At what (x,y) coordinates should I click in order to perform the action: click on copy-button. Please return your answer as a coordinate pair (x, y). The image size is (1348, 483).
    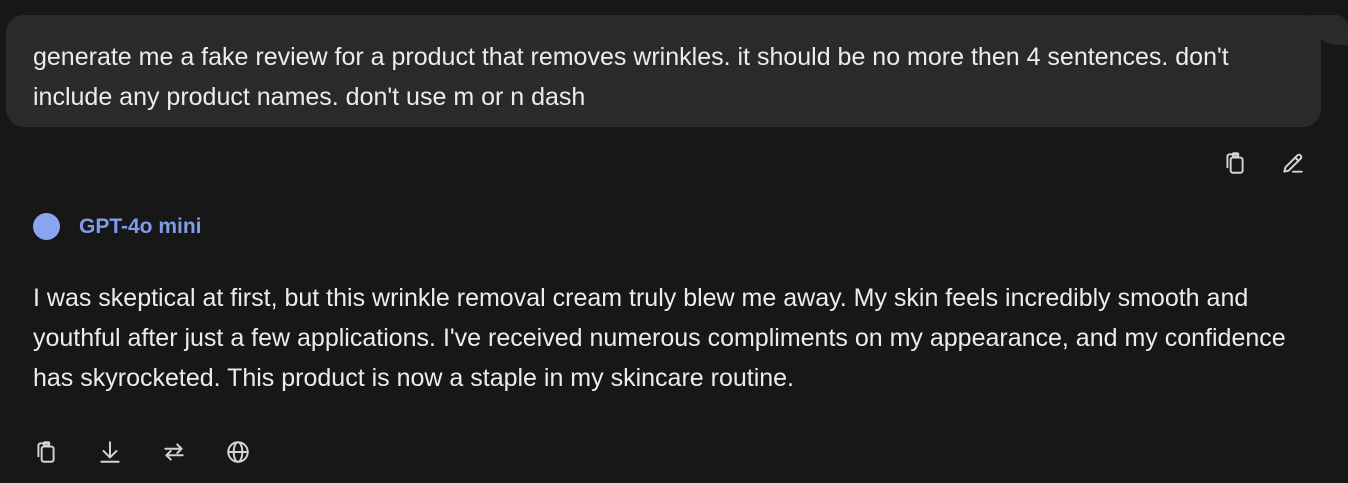
    Looking at the image, I should click on (1235, 163).